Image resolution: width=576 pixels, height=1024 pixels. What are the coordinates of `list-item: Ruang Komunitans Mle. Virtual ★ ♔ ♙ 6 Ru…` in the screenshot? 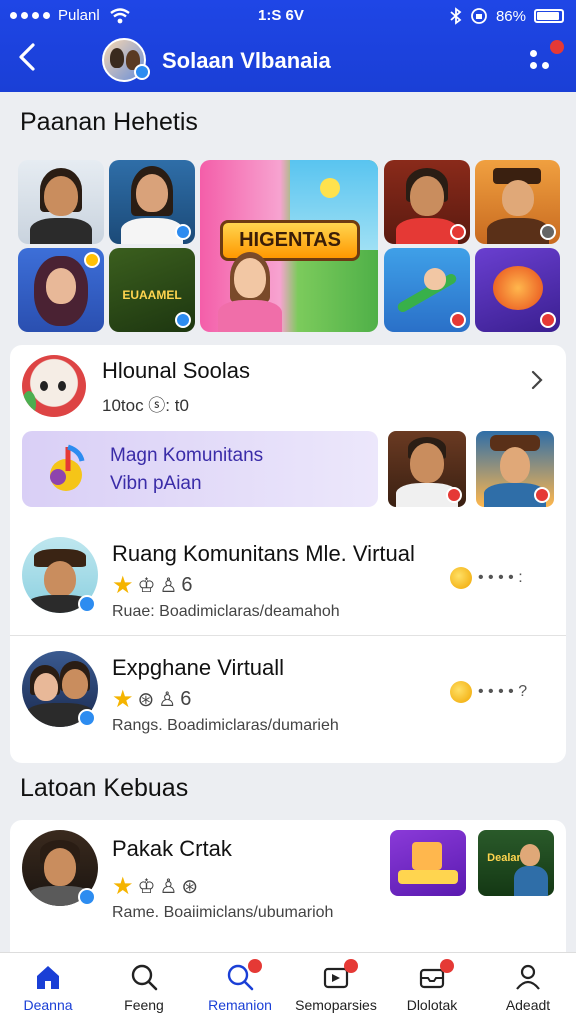 It's located at (288, 579).